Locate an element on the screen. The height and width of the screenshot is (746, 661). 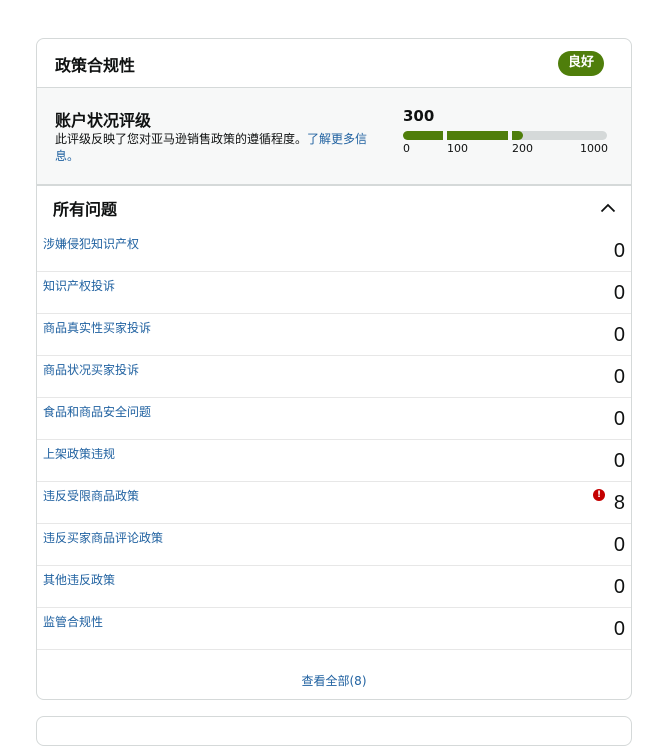
issue-count: 8 is located at coordinates (619, 503).